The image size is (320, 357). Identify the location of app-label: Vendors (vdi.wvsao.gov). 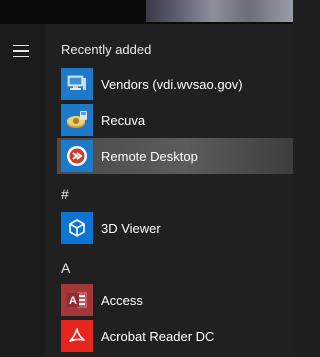
(172, 84).